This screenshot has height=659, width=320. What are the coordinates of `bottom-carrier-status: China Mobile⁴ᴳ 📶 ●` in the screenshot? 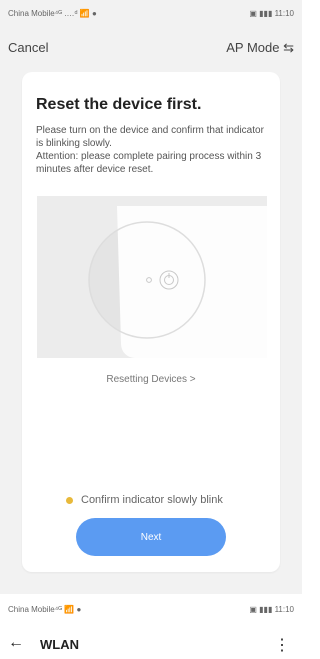 It's located at (45, 609).